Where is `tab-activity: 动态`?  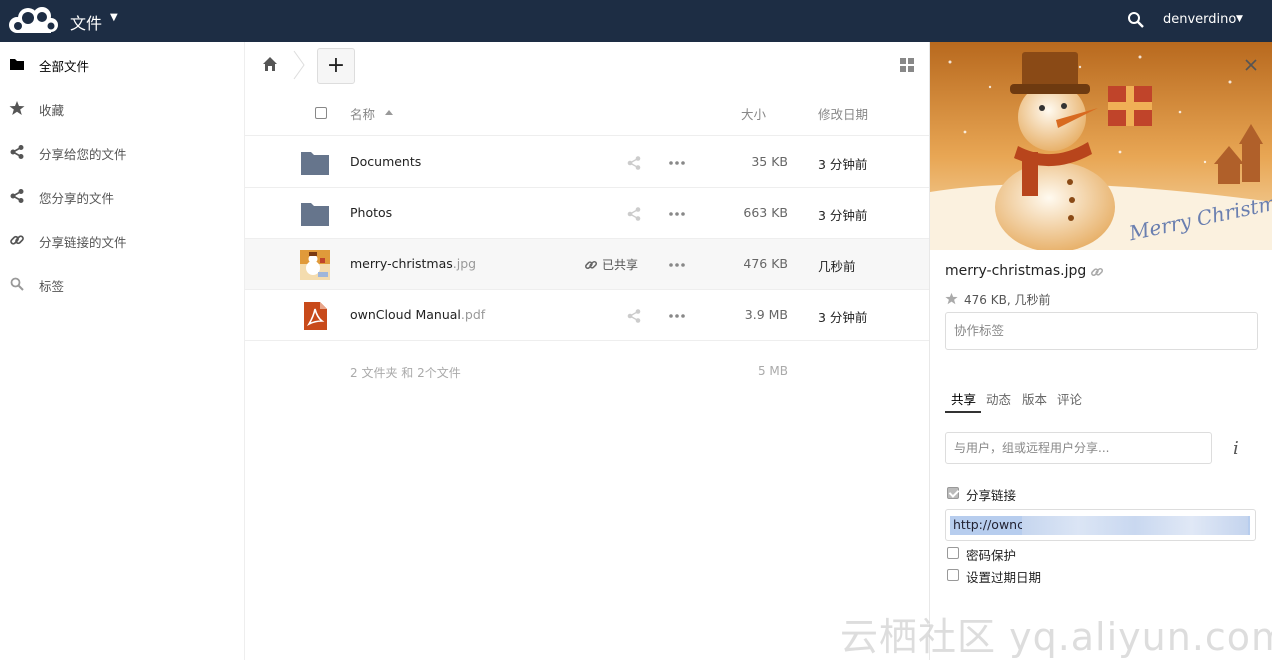
tab-activity: 动态 is located at coordinates (998, 398).